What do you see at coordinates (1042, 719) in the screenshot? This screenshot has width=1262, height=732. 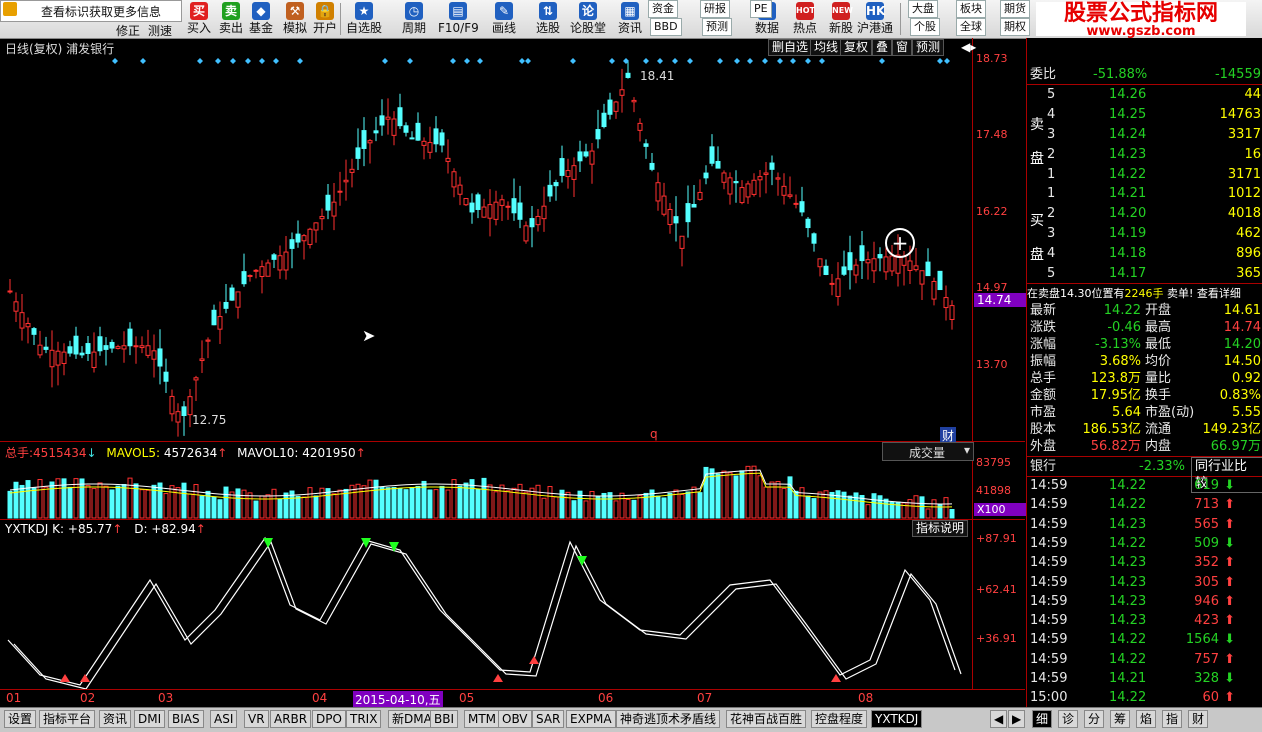 I see `panel-tab: 细` at bounding box center [1042, 719].